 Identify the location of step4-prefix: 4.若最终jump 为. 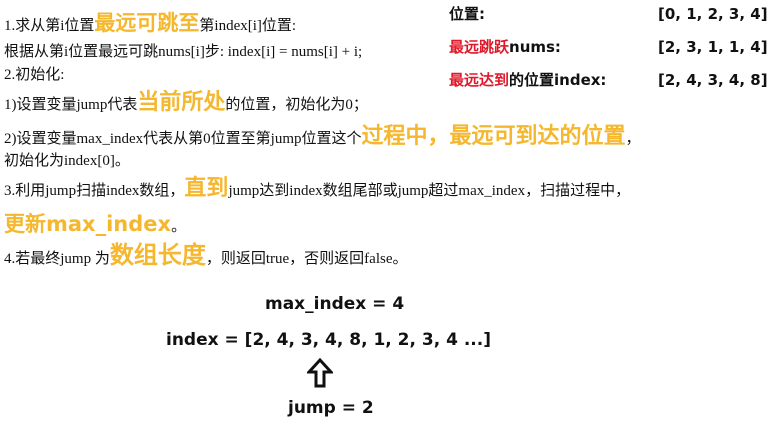
(57, 259).